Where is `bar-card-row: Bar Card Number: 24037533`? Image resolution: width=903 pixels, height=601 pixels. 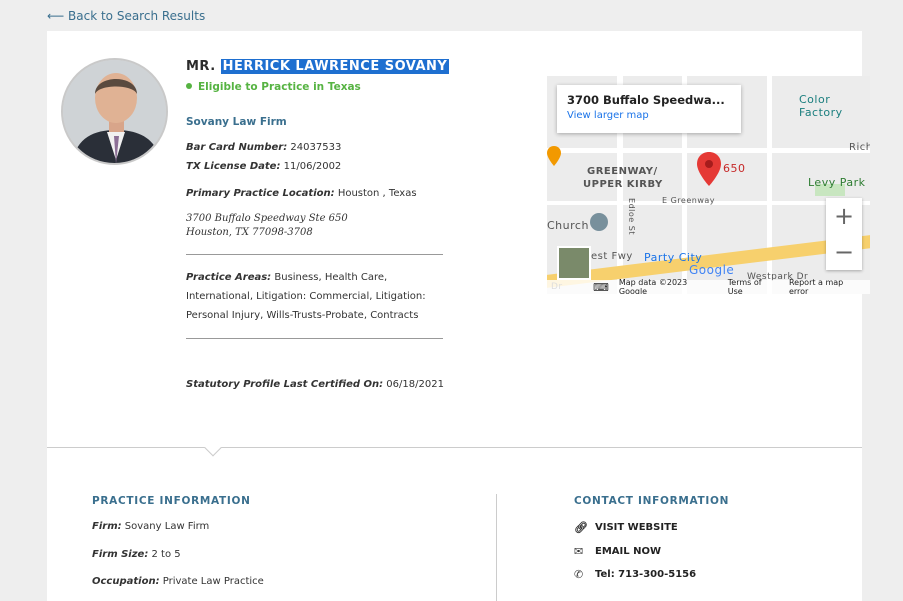 bar-card-row: Bar Card Number: 24037533 is located at coordinates (263, 147).